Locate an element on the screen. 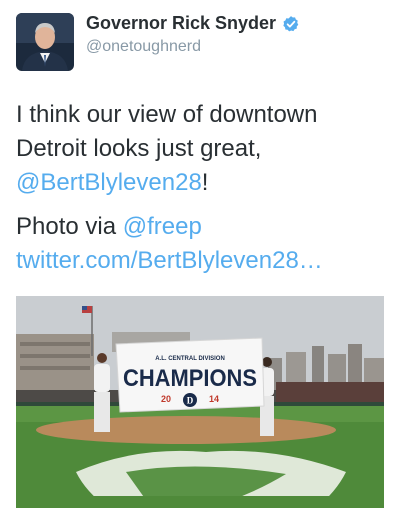 The height and width of the screenshot is (508, 400). banner-year-right: 14 is located at coordinates (214, 399).